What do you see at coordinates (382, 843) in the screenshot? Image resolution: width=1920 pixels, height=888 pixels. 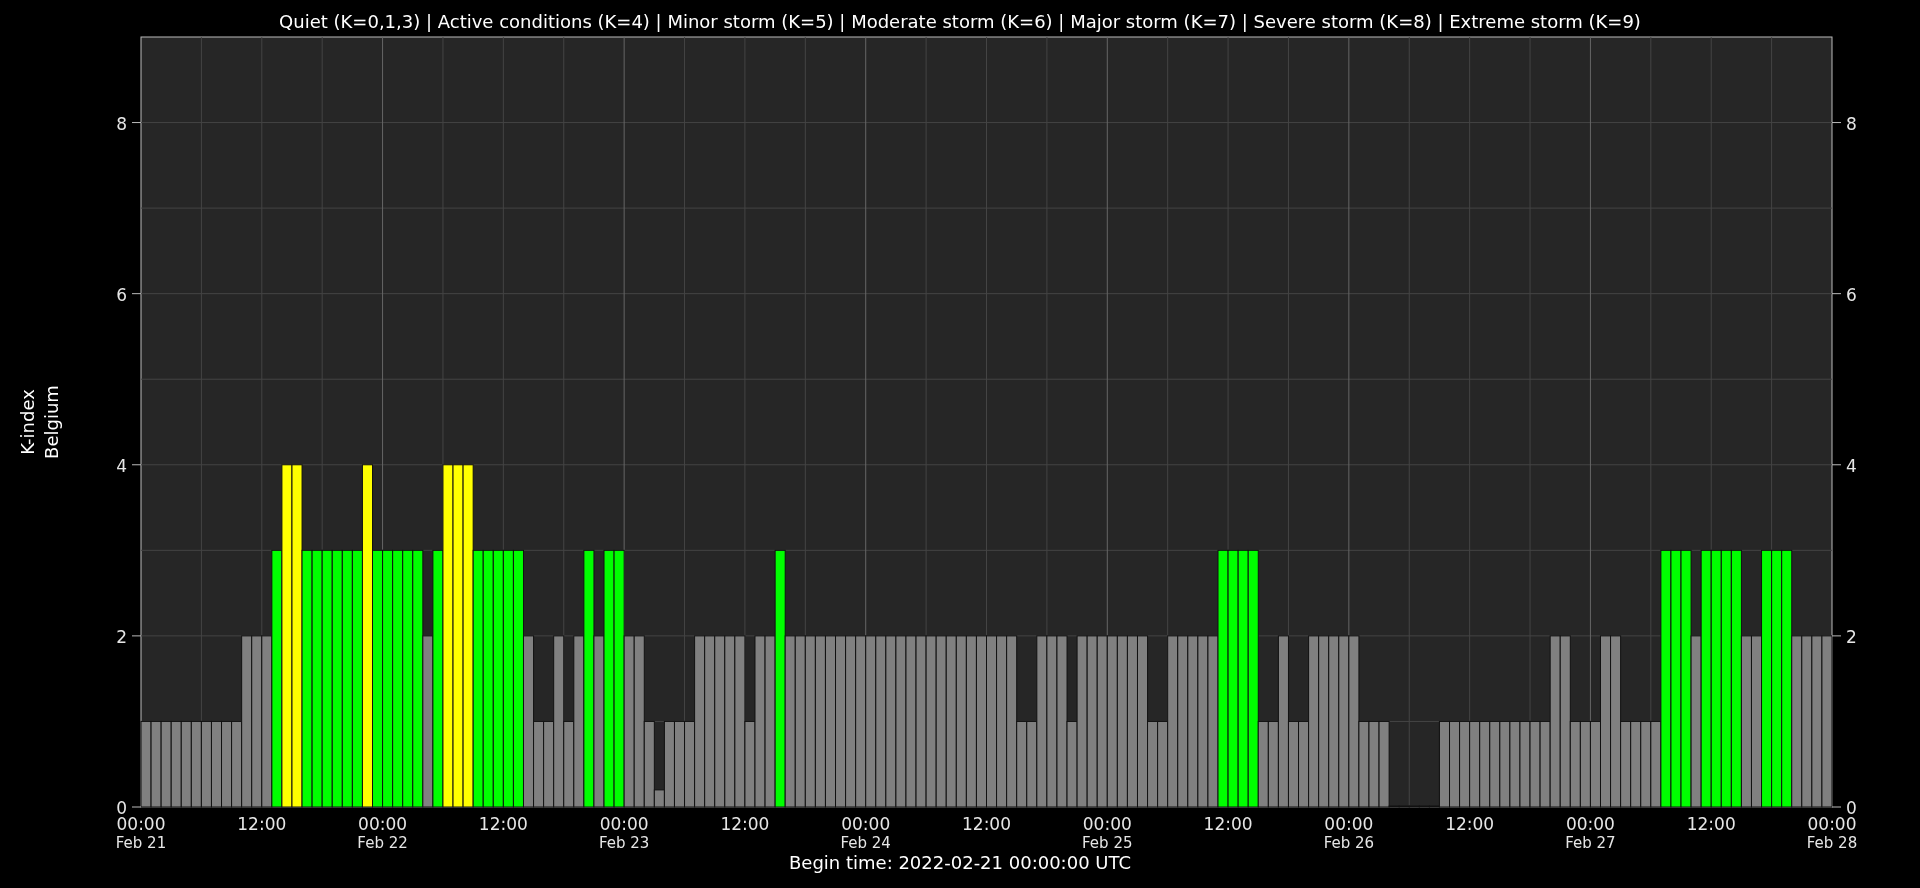 I see `date-label: Feb 22` at bounding box center [382, 843].